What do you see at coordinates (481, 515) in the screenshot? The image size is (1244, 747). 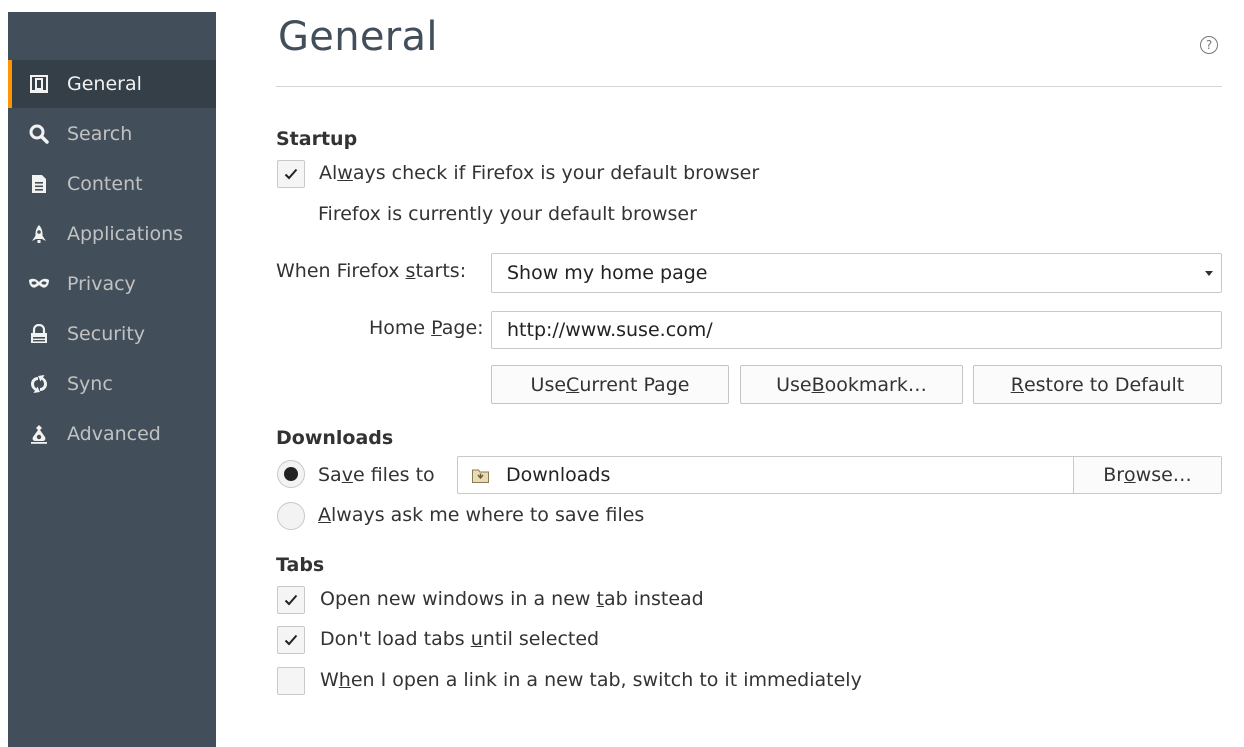 I see `always-ask-label: Always ask me where to save files` at bounding box center [481, 515].